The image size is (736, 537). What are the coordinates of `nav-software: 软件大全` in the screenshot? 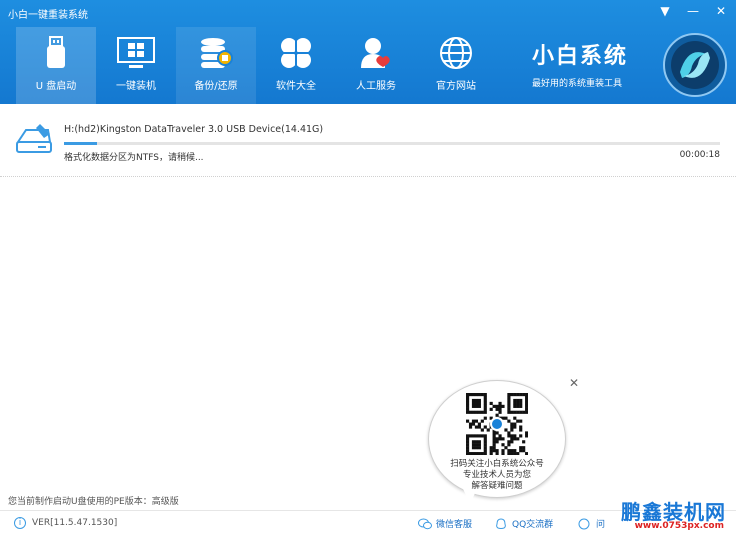 It's located at (296, 65).